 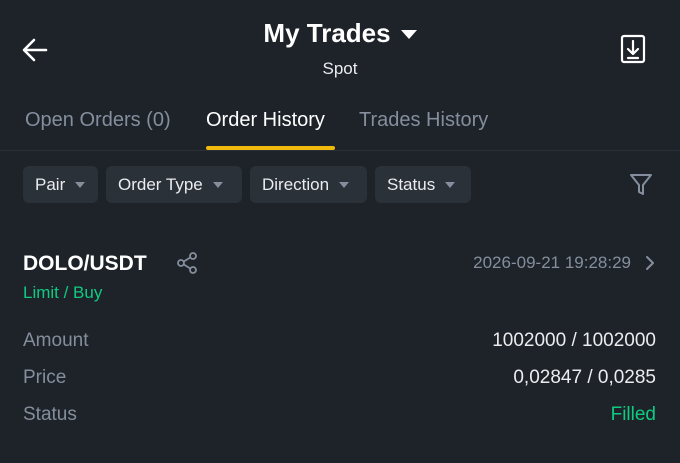 What do you see at coordinates (98, 120) in the screenshot?
I see `tab-open-orders: Open Orders (0)` at bounding box center [98, 120].